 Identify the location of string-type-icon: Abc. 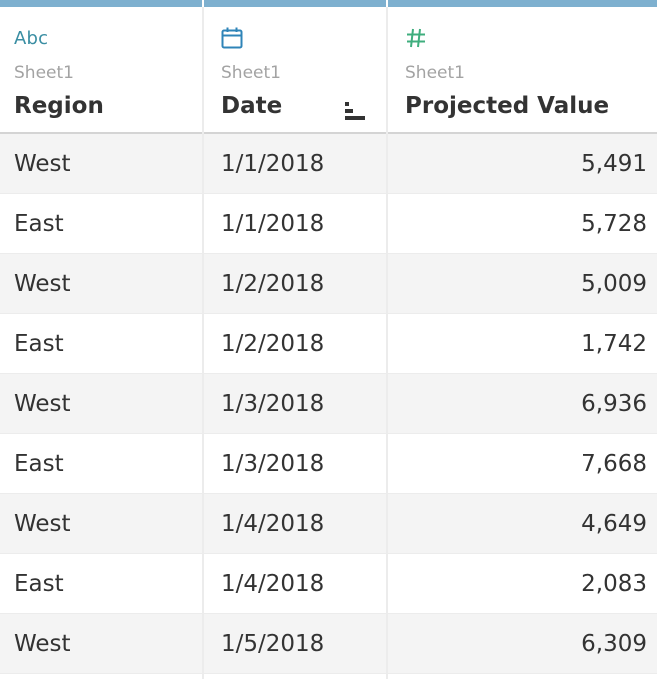
(31, 38).